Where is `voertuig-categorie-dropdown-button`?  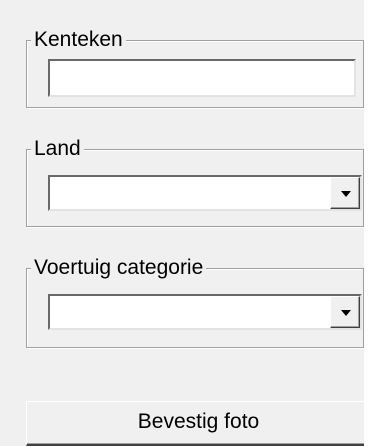
voertuig-categorie-dropdown-button is located at coordinates (345, 312).